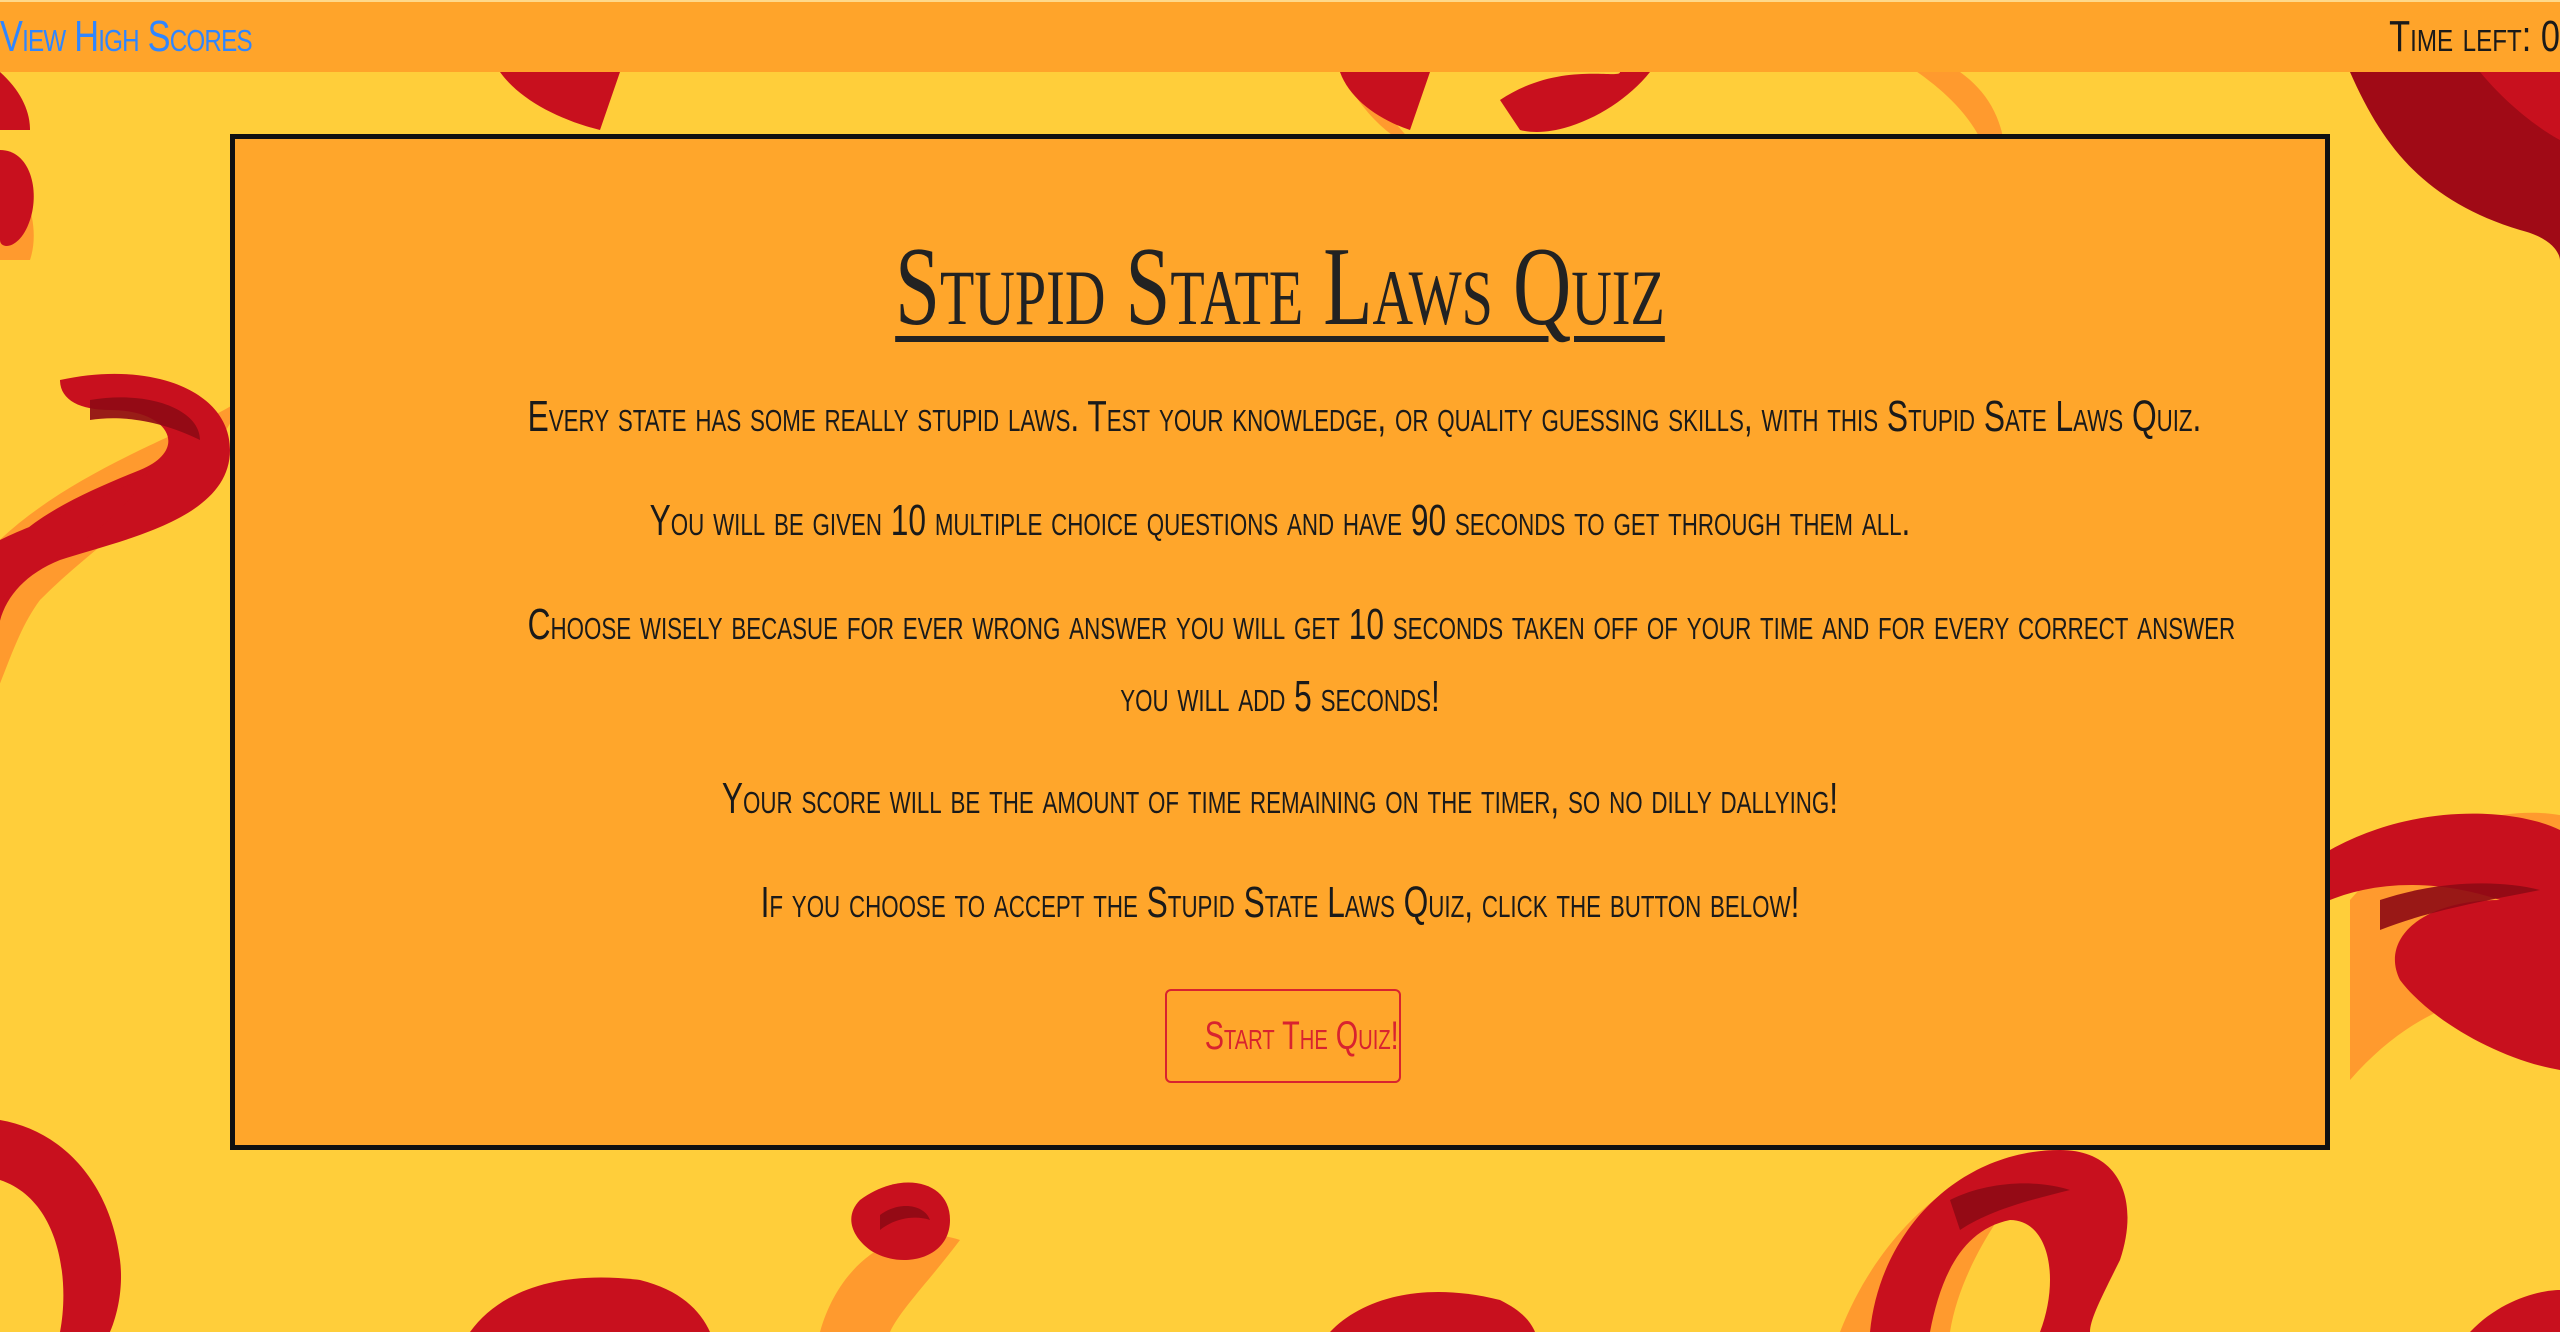 The image size is (2560, 1332). Describe the element at coordinates (1301, 1035) in the screenshot. I see `start-quiz-button-label: Start The Quiz!` at that location.